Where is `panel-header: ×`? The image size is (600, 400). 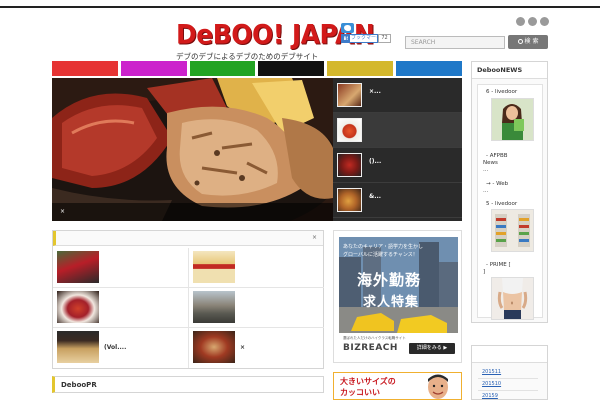
panel-header: × is located at coordinates (188, 238).